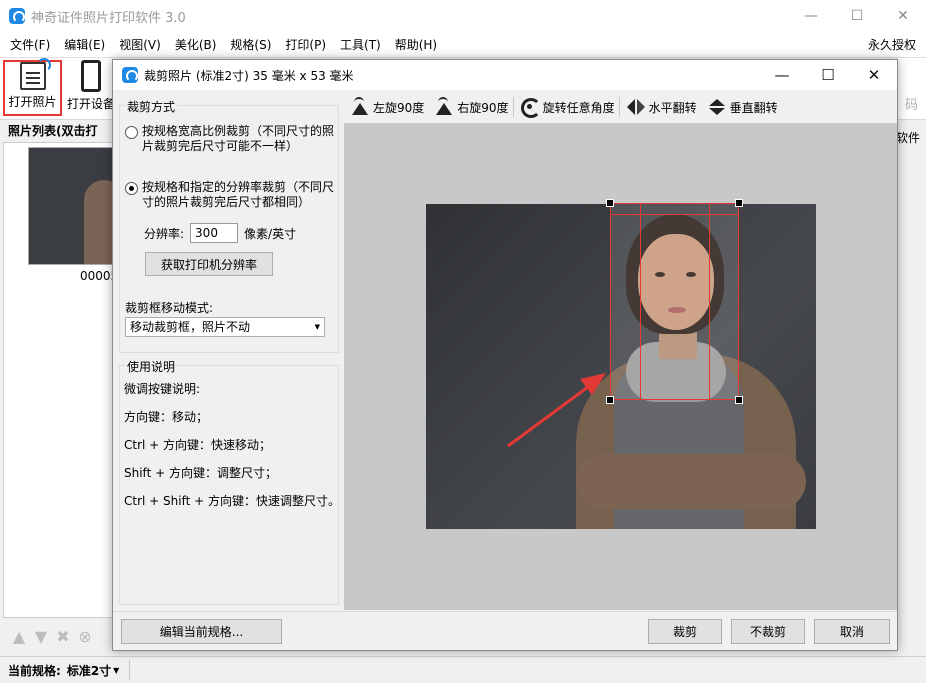 This screenshot has width=926, height=683. I want to click on rotate-right-icon, so click(444, 107).